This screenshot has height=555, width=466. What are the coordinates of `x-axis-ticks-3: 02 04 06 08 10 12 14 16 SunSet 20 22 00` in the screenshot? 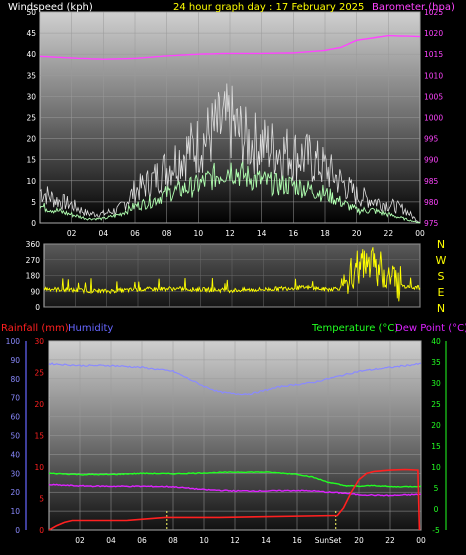 It's located at (250, 540).